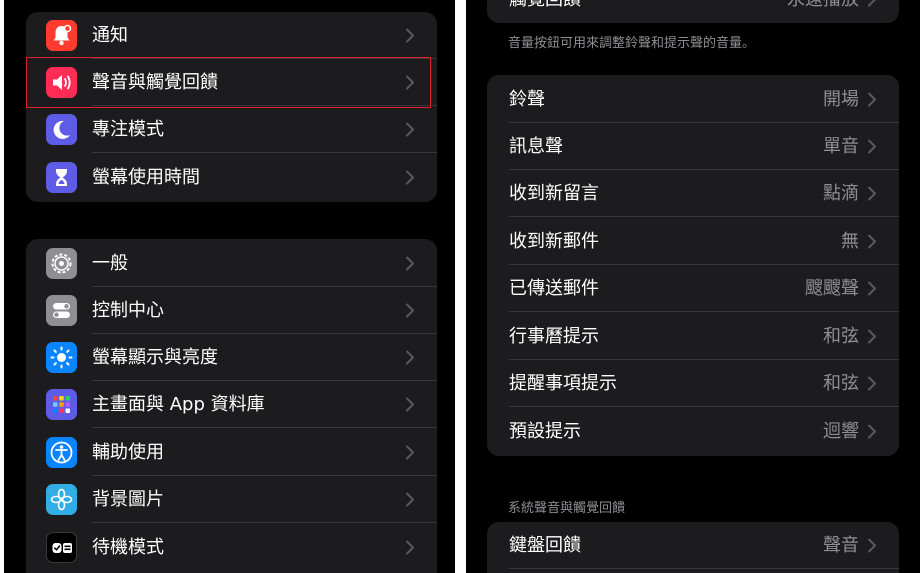 Image resolution: width=924 pixels, height=573 pixels. I want to click on settings-item-label: 專注模式, so click(128, 129).